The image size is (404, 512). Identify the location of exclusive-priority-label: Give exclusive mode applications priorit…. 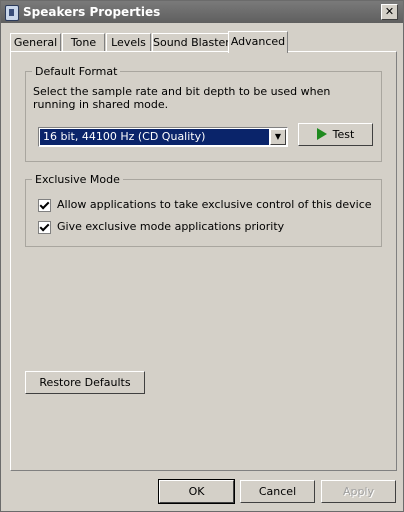
(170, 226).